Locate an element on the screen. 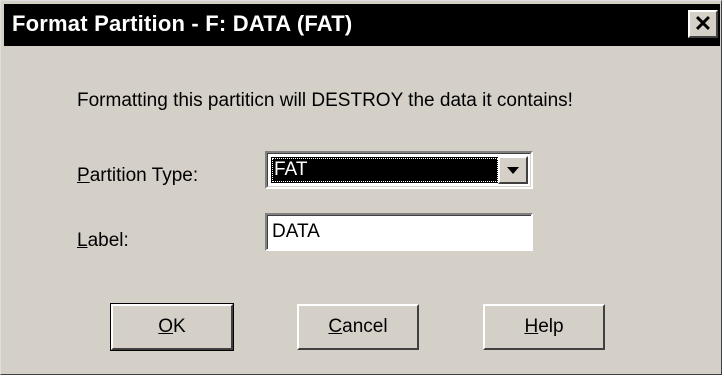 Image resolution: width=724 pixels, height=378 pixels. partition-type-selected-value: FAT is located at coordinates (385, 170).